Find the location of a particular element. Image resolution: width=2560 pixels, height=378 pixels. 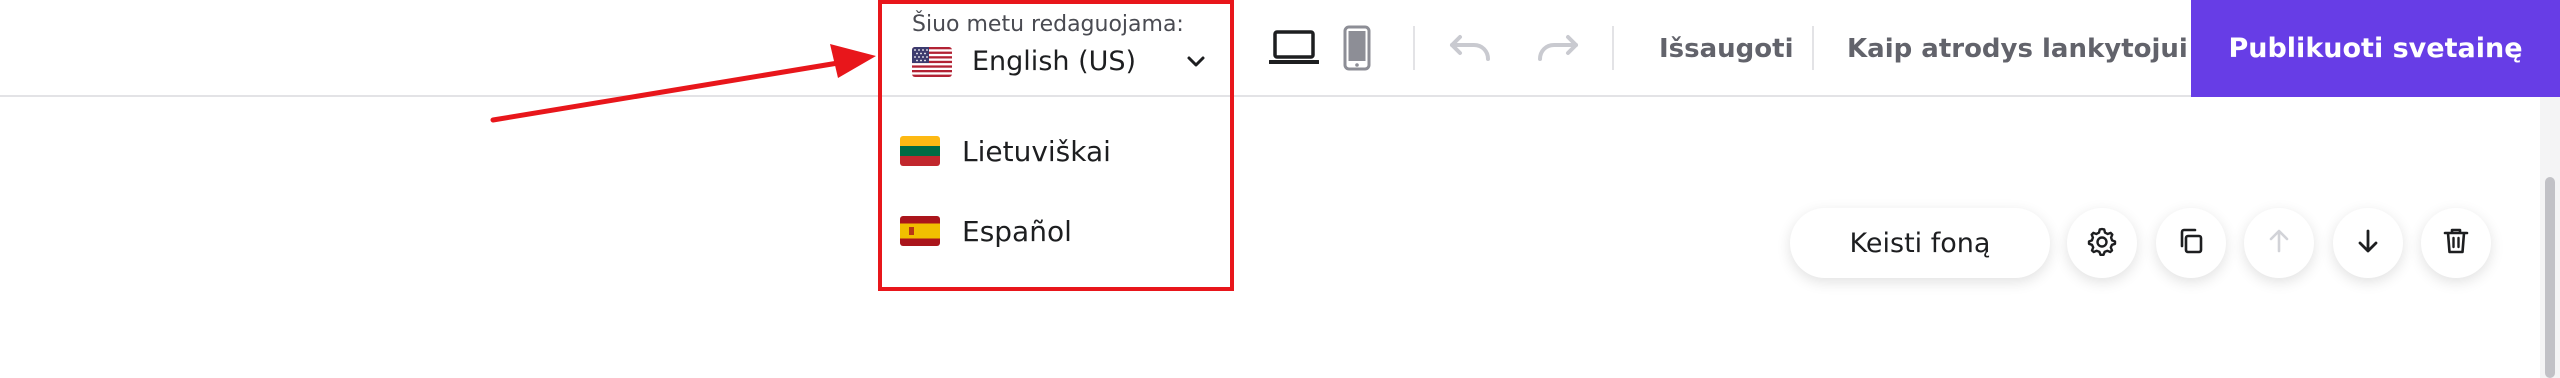

flag-lt-icon is located at coordinates (920, 151).